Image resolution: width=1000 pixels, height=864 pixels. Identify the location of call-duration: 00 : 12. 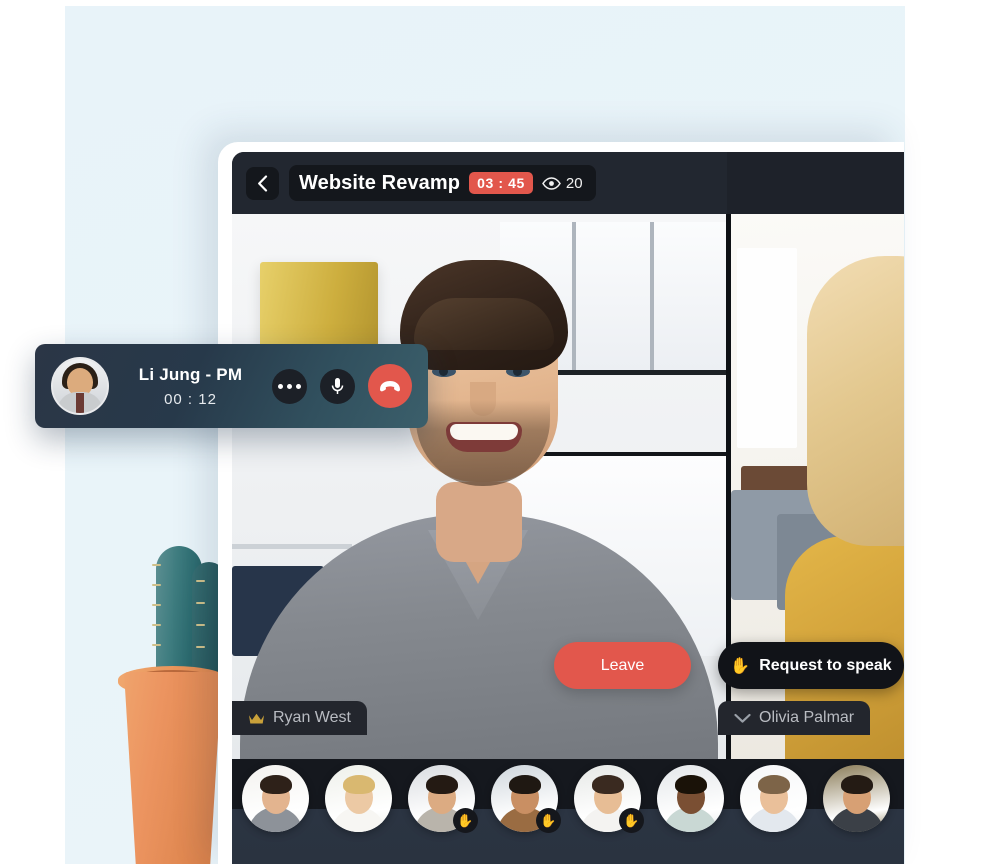
(190, 399).